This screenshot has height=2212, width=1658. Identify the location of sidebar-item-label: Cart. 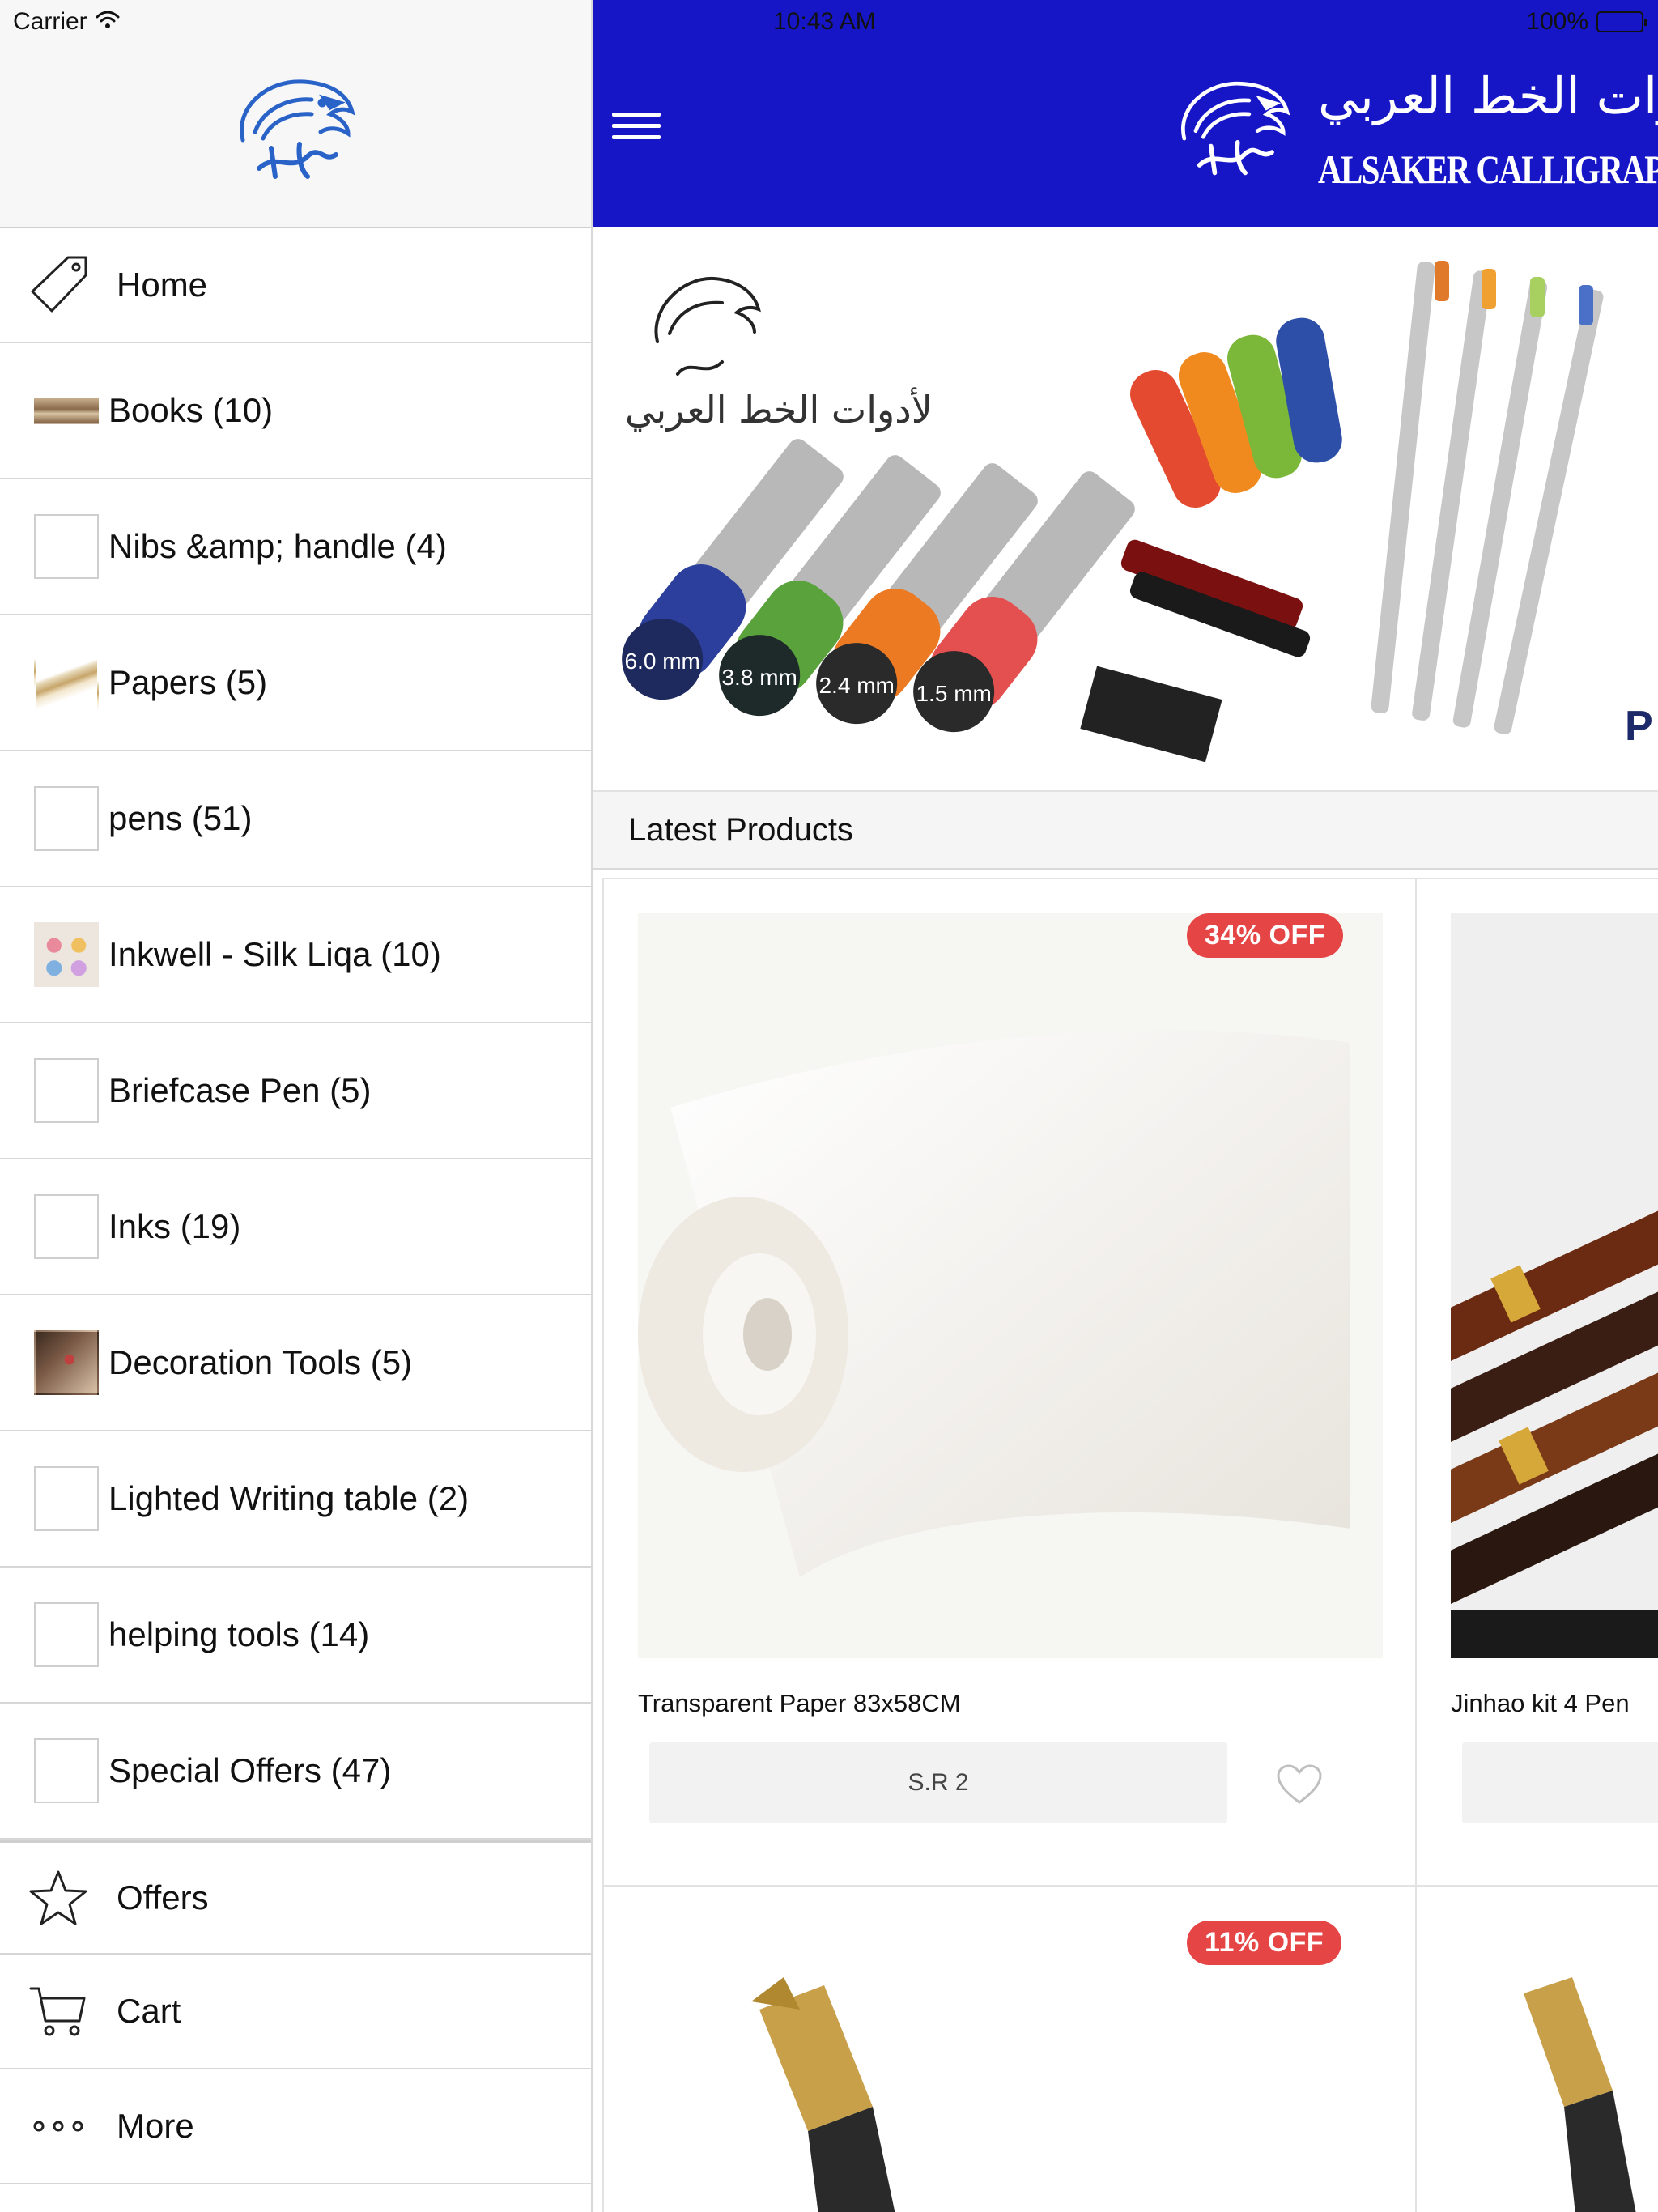
(149, 2011).